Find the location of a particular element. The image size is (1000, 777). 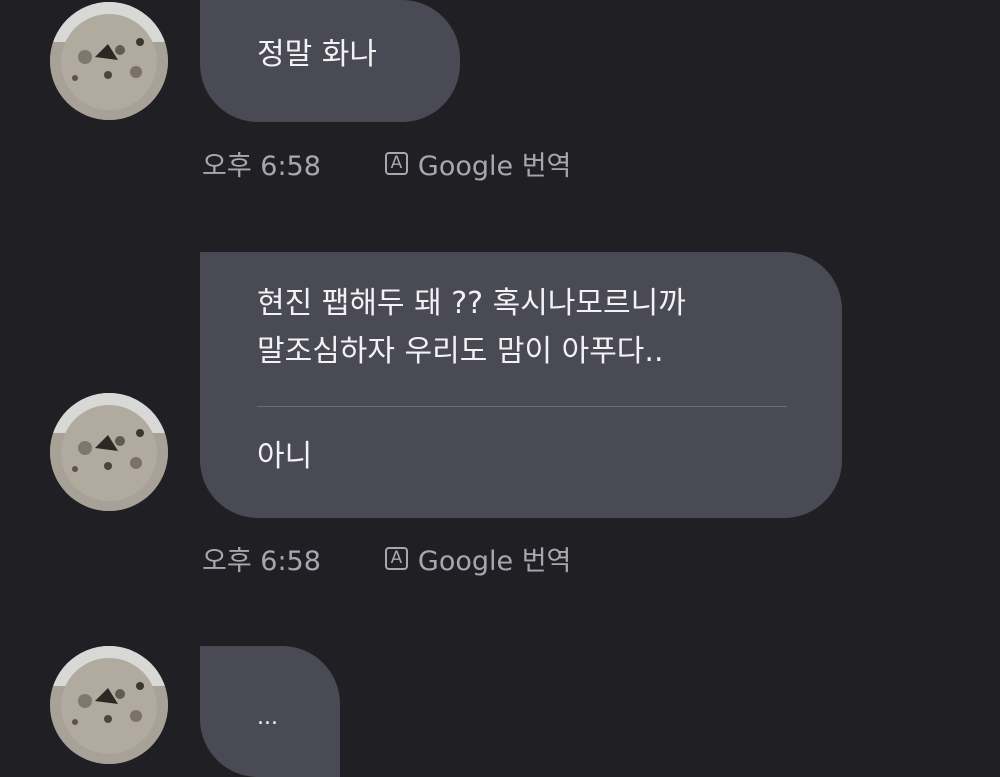

reply-text: 아니 is located at coordinates (285, 456).